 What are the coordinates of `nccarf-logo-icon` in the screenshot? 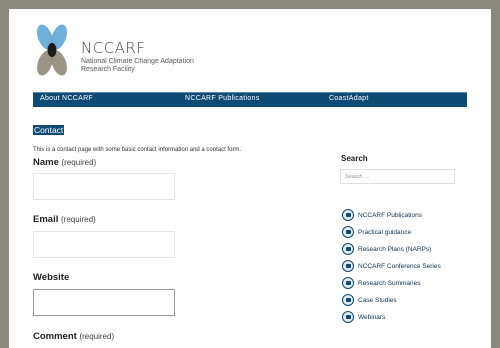 It's located at (52, 50).